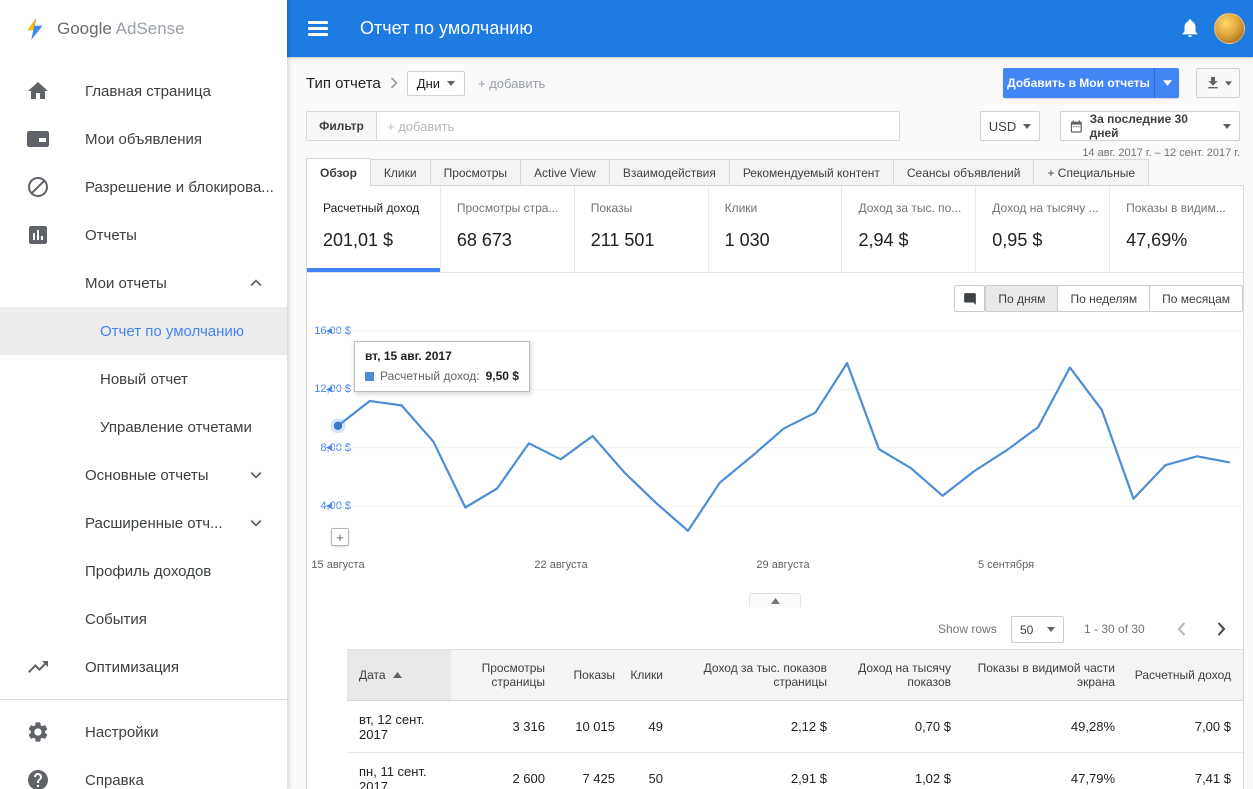 Image resolution: width=1253 pixels, height=789 pixels. What do you see at coordinates (969, 298) in the screenshot?
I see `chart-comment-button` at bounding box center [969, 298].